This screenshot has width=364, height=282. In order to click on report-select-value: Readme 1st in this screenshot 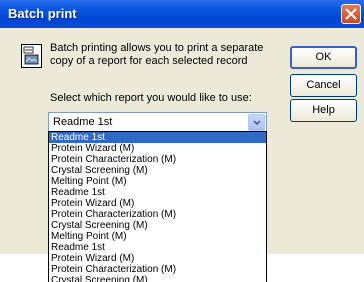, I will do `click(83, 122)`.